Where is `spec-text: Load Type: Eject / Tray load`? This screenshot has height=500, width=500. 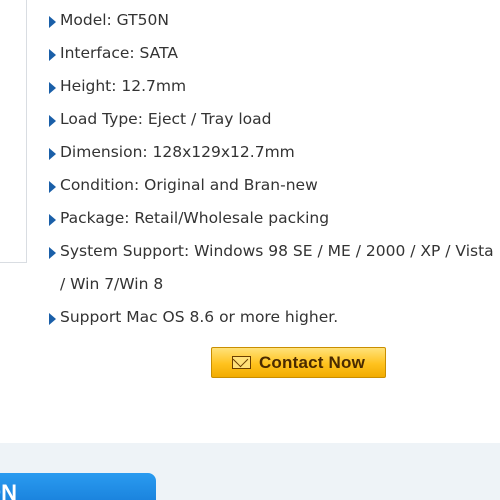
spec-text: Load Type: Eject / Tray load is located at coordinates (166, 119).